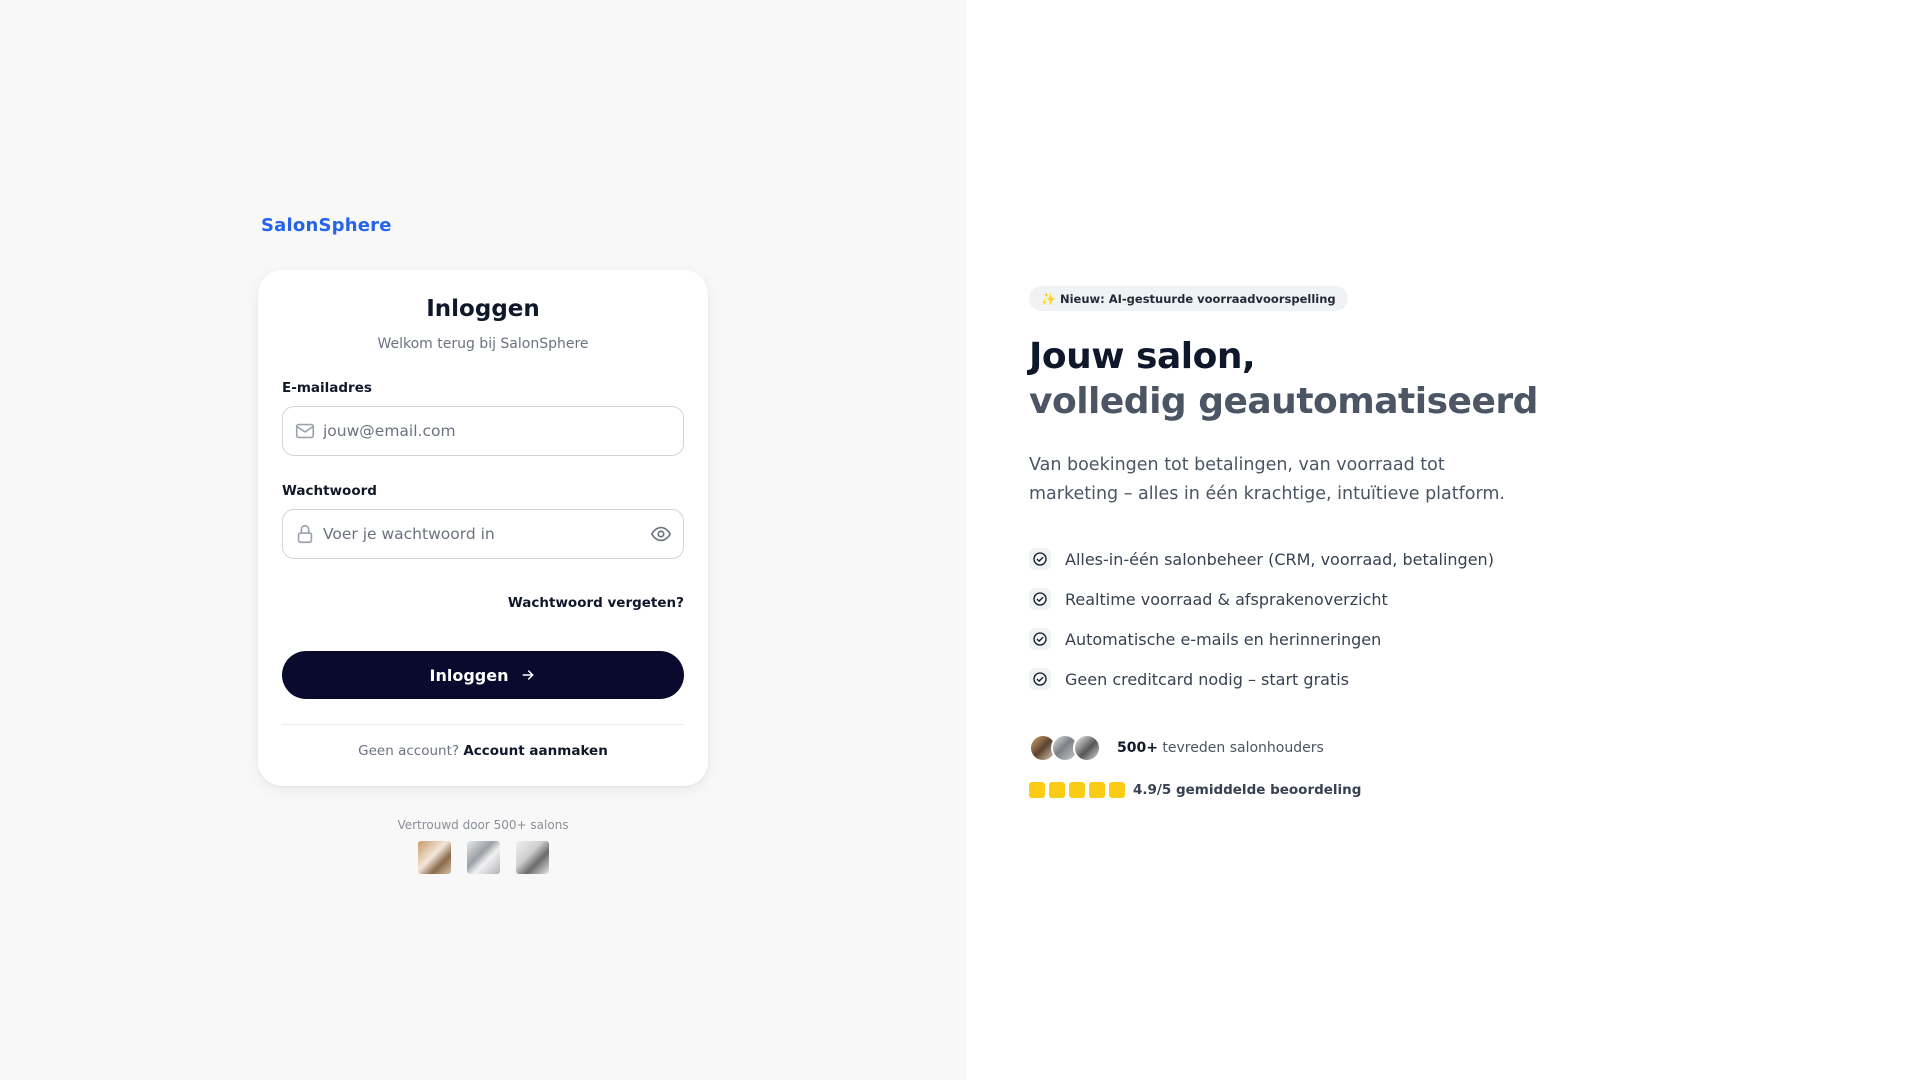 This screenshot has height=1080, width=1920. What do you see at coordinates (1142, 356) in the screenshot?
I see `hero-headline: Jouw salon,` at bounding box center [1142, 356].